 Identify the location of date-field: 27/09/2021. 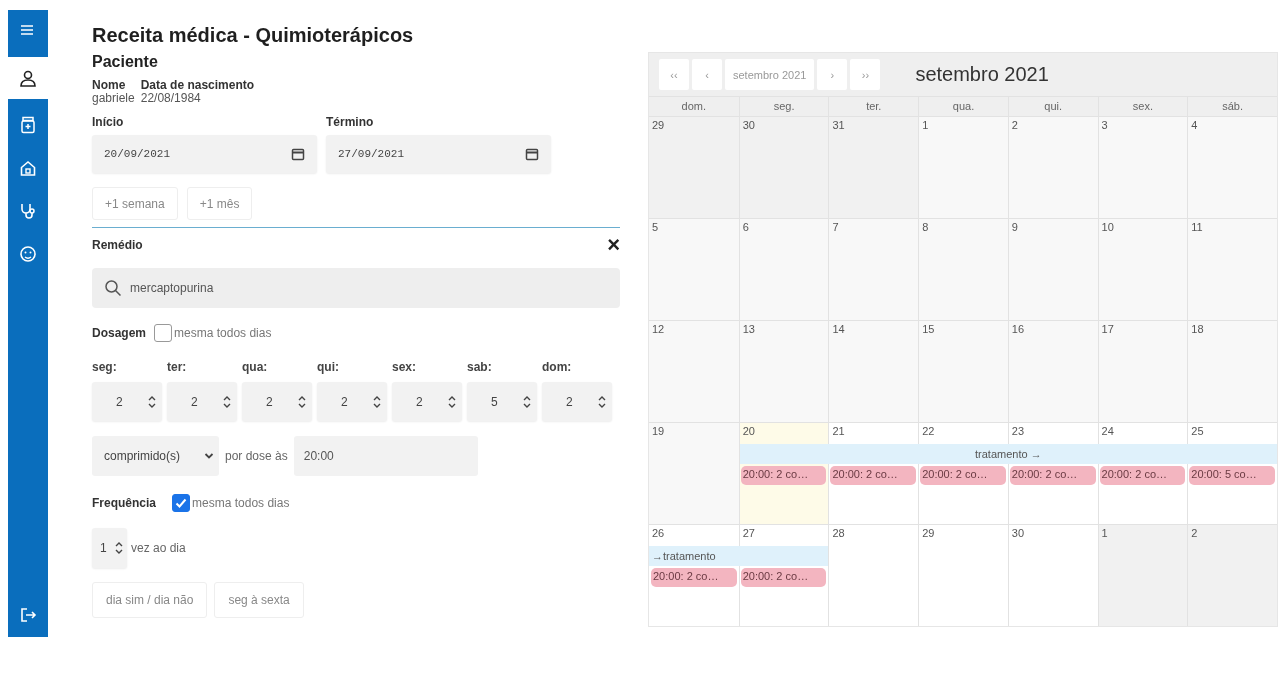
(438, 154).